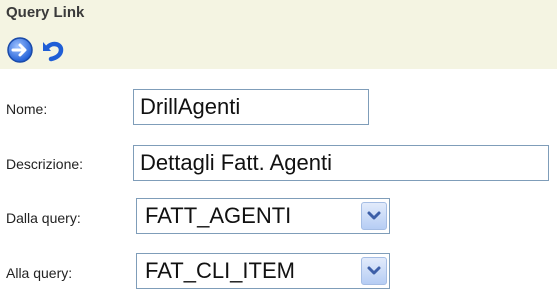  I want to click on dalla-query-select: FATT_AGENTI, so click(263, 216).